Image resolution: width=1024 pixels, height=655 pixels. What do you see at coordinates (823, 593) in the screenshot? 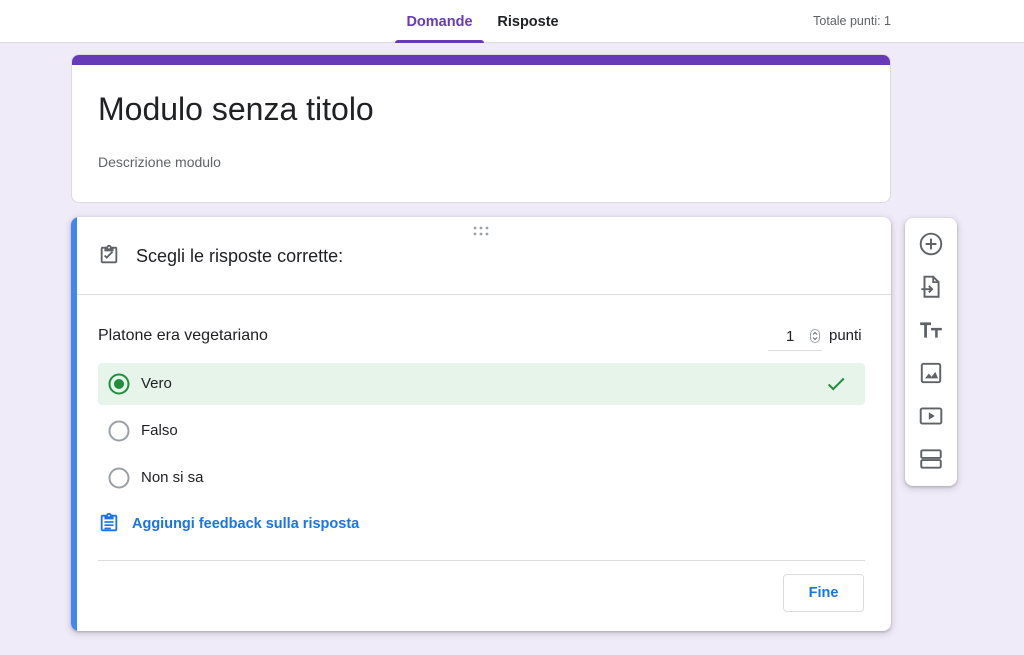
I see `done-button: Fine` at bounding box center [823, 593].